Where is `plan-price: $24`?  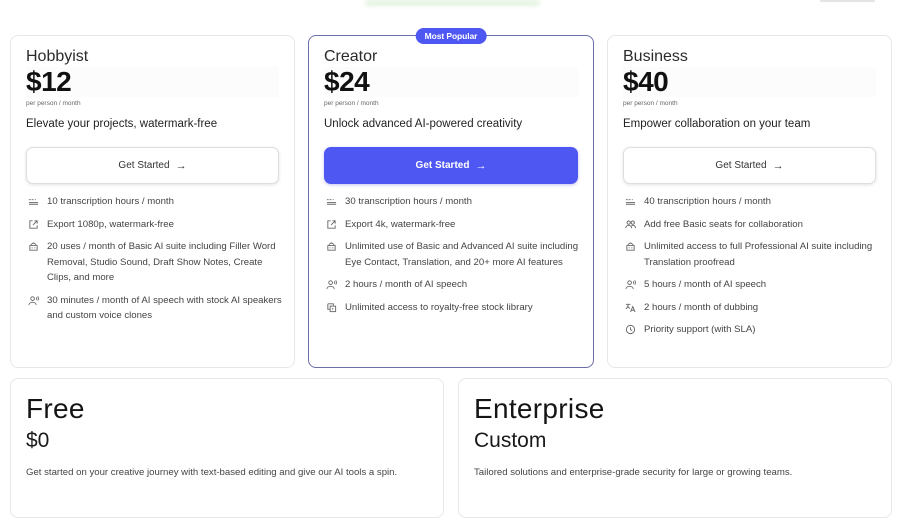 plan-price: $24 is located at coordinates (347, 81).